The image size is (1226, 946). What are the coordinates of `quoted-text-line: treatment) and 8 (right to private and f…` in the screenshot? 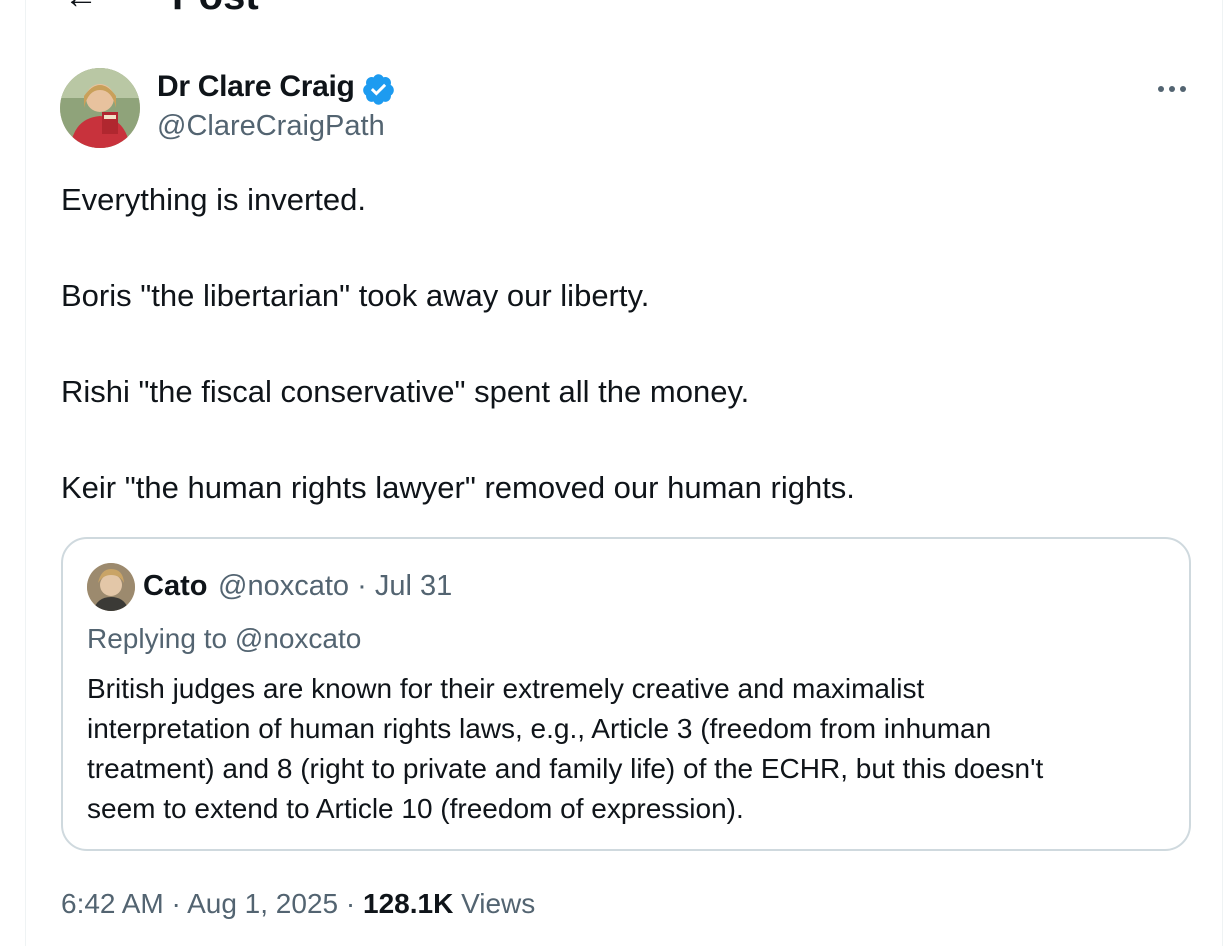 It's located at (565, 768).